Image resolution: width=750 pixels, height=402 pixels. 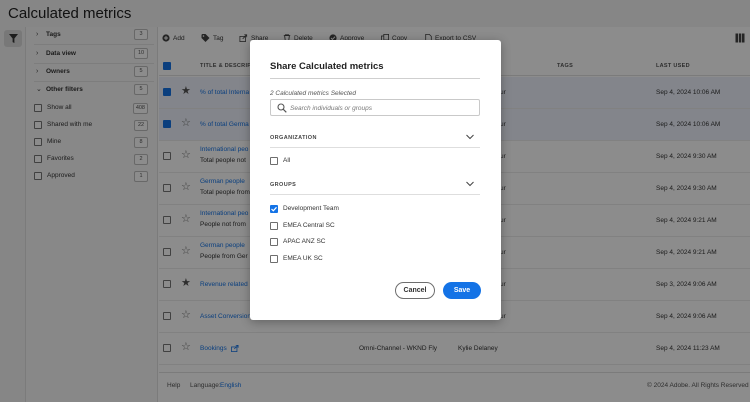 I want to click on checkbox-checked, so click(x=274, y=209).